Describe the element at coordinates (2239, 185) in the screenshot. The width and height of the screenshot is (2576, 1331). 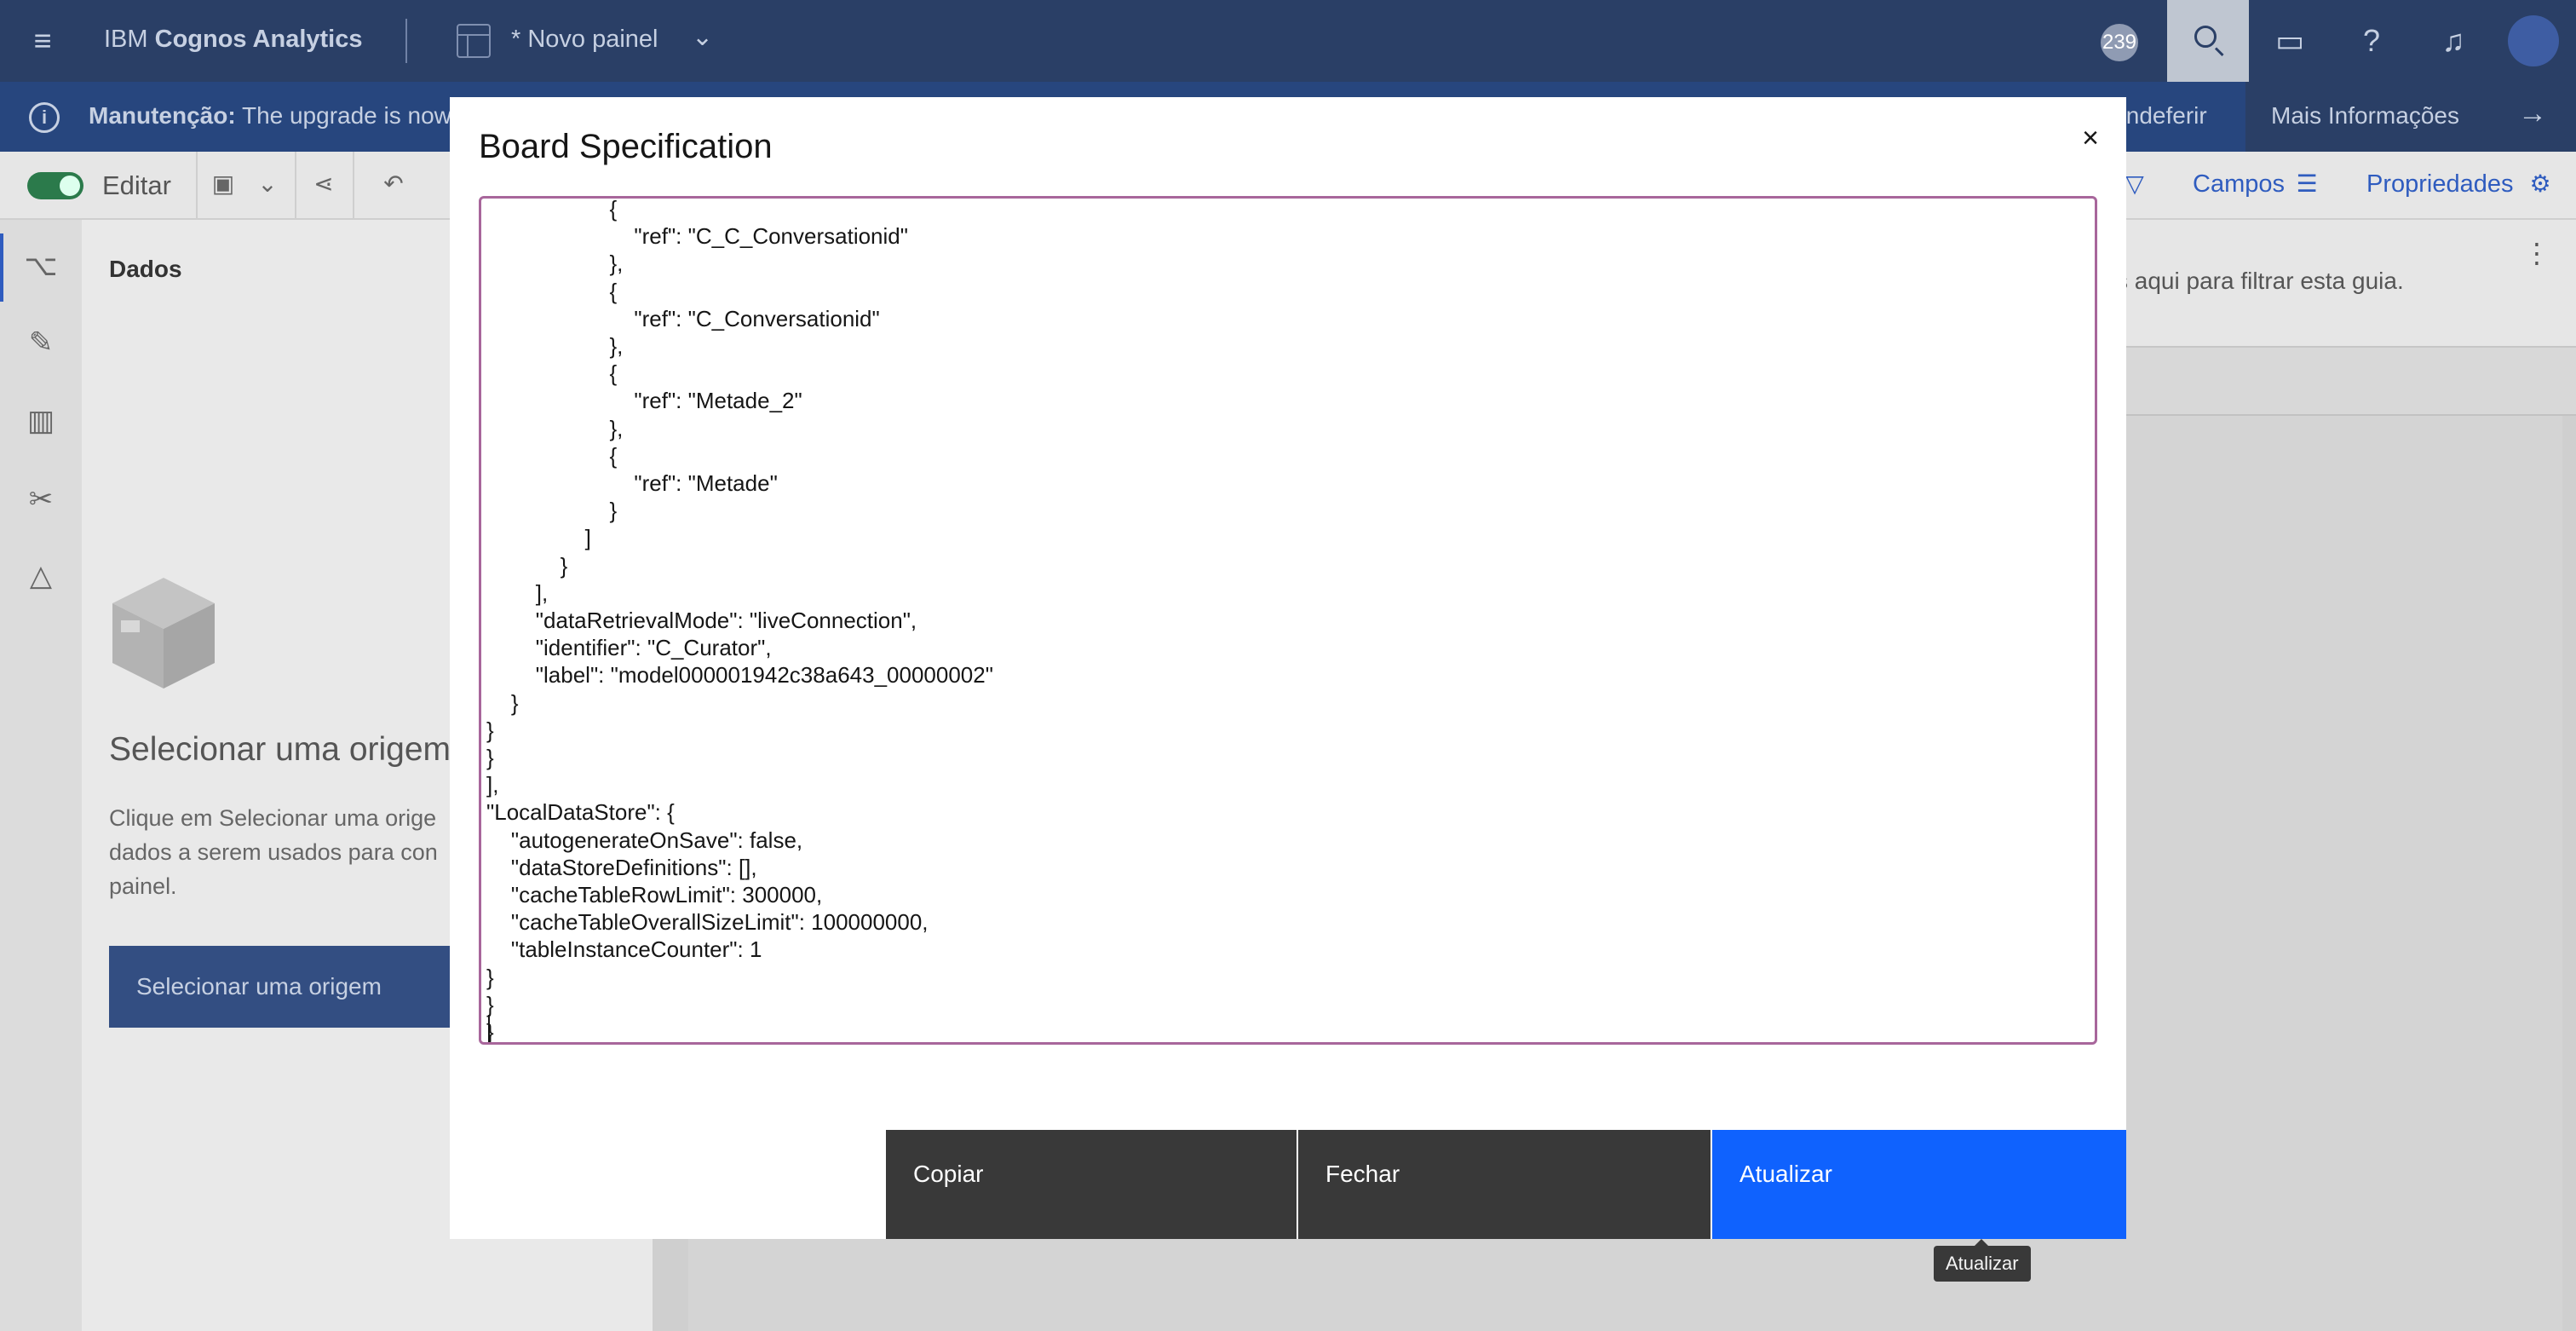
I see `fields-button: Campos` at that location.